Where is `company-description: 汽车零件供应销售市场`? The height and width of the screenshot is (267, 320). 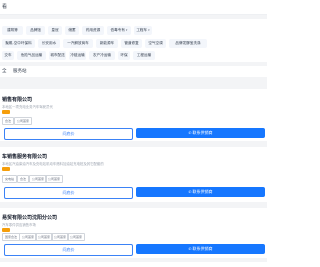
company-description: 汽车零件供应销售市场 is located at coordinates (19, 225).